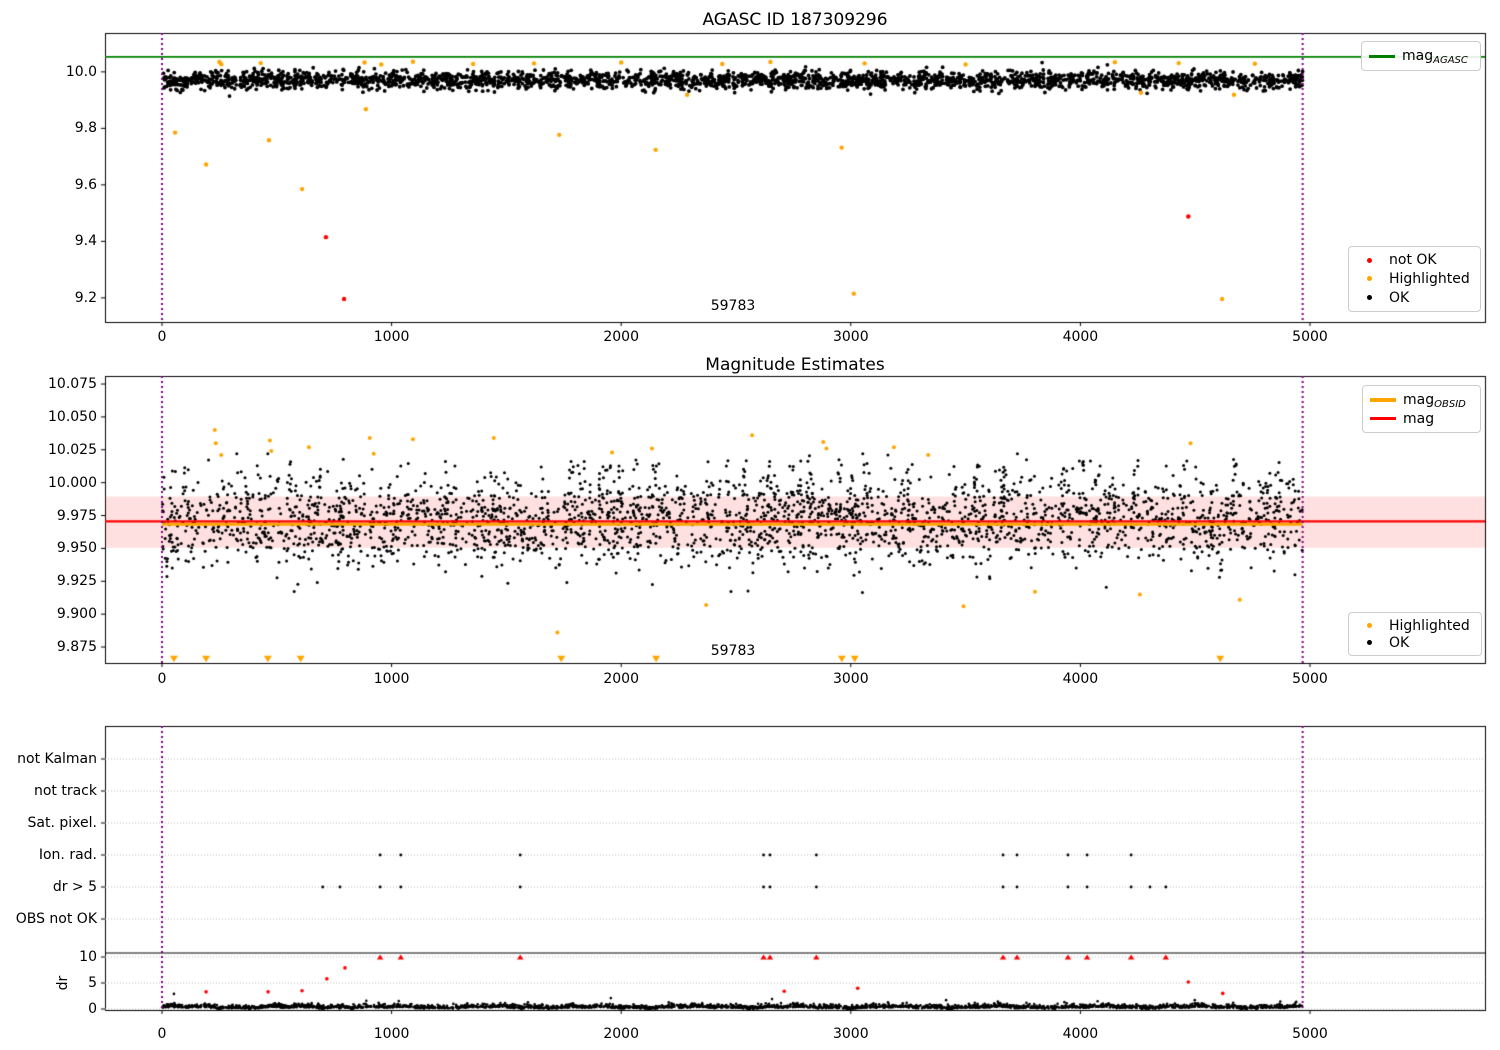  I want to click on legend-row: magOBSID, so click(1421, 400).